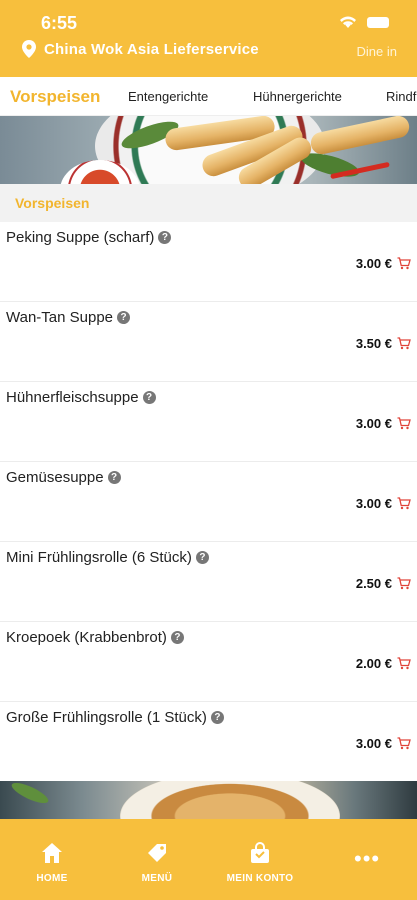 This screenshot has width=417, height=900. Describe the element at coordinates (80, 237) in the screenshot. I see `item-name: Peking Suppe (scharf)` at that location.